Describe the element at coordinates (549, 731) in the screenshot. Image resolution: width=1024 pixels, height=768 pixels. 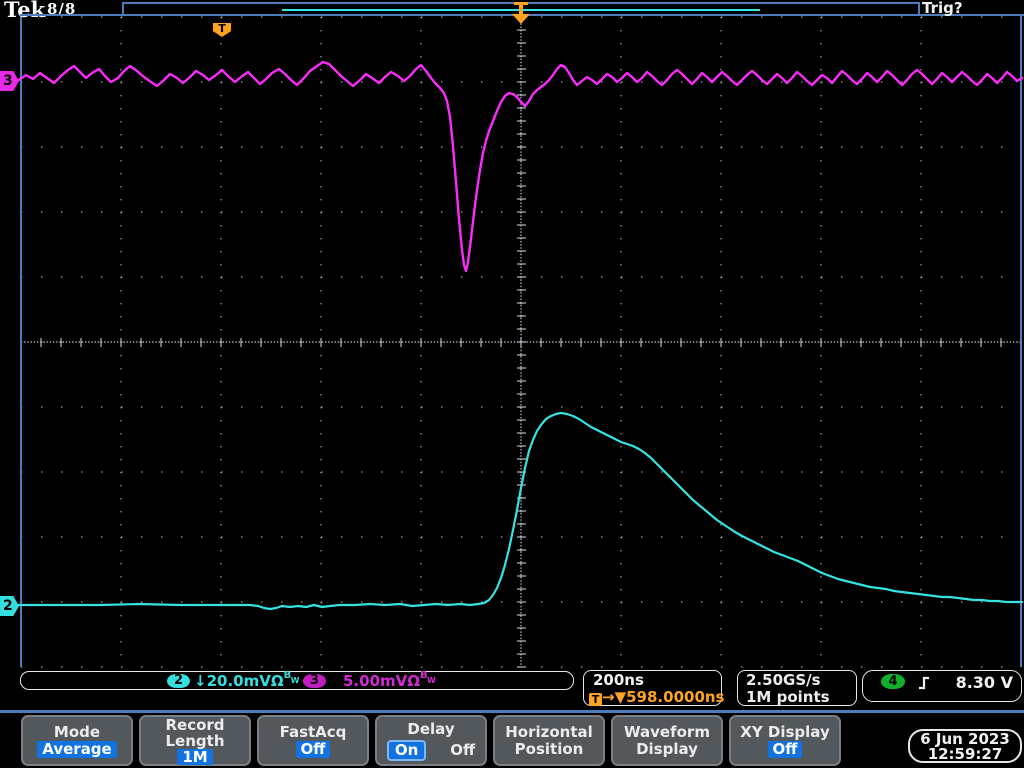
I see `horizontal-title-1: Horizontal` at that location.